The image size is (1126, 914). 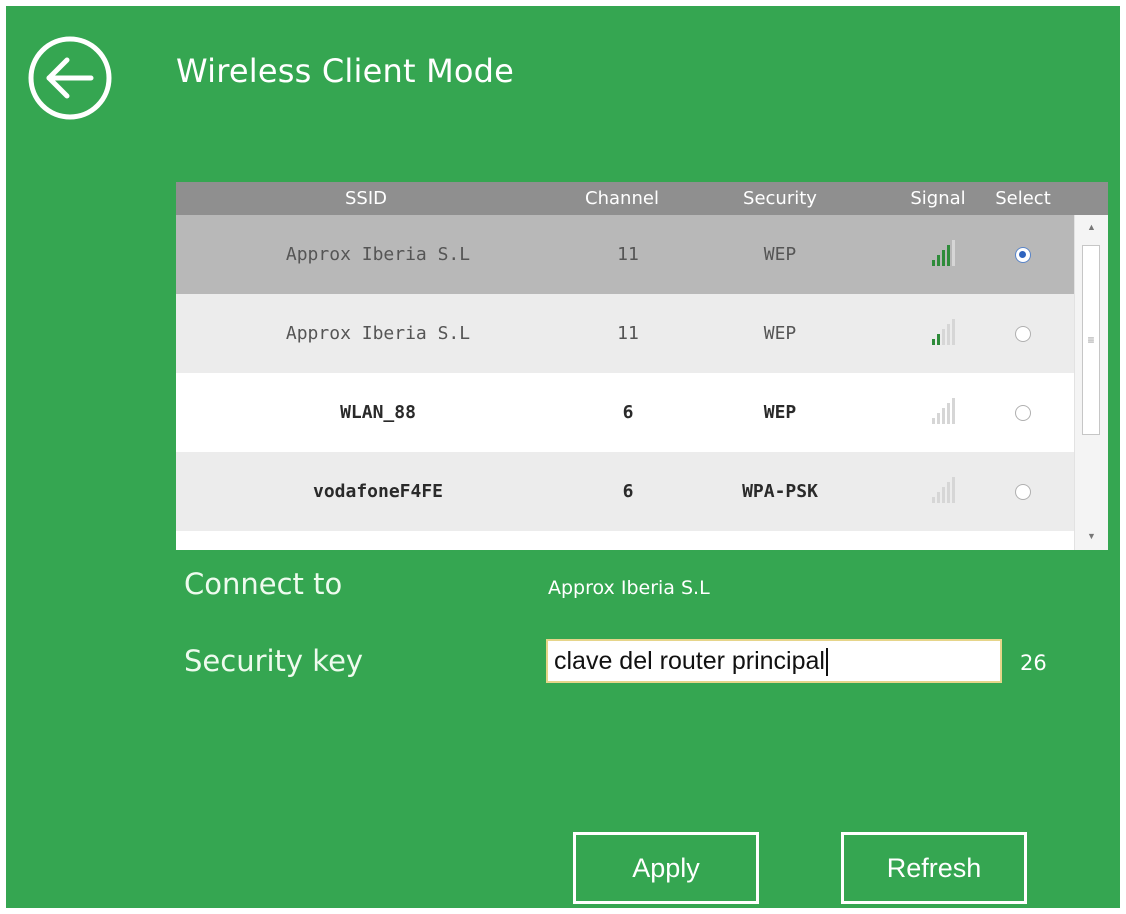 I want to click on column-header-ssid: SSID, so click(x=366, y=198).